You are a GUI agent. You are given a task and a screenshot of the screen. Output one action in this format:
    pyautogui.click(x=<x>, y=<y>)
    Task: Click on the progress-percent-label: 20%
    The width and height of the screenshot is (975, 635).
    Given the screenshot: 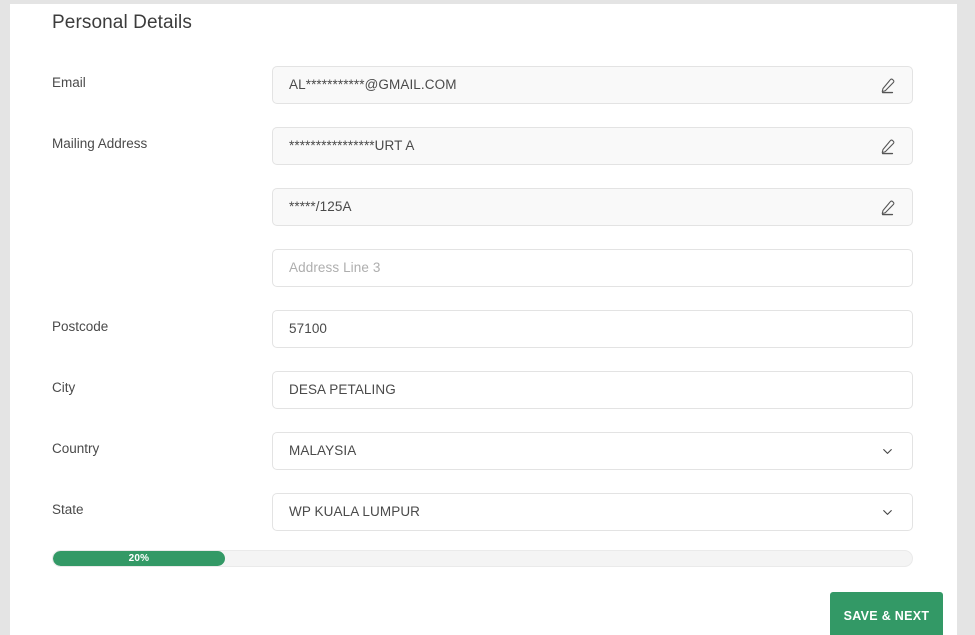 What is the action you would take?
    pyautogui.click(x=139, y=558)
    